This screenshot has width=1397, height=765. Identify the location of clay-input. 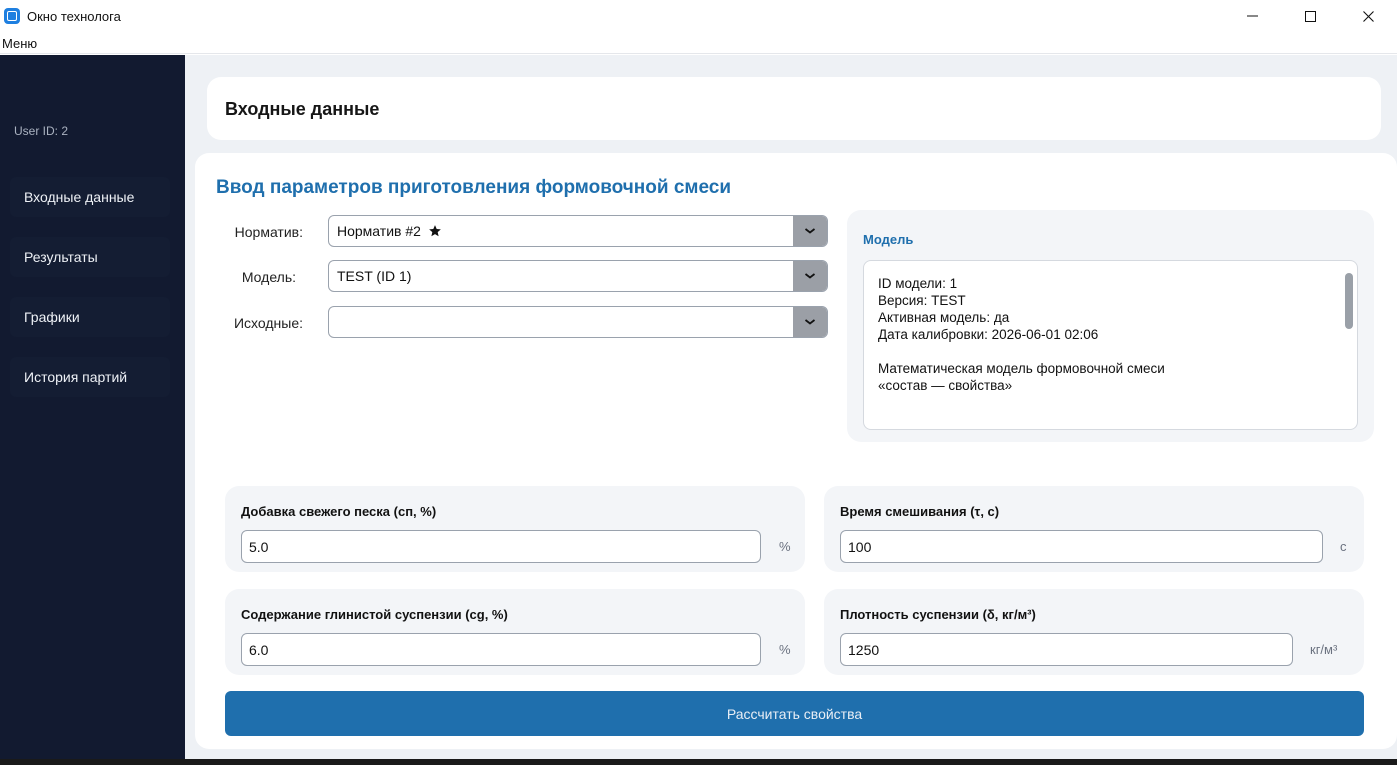
(501, 649).